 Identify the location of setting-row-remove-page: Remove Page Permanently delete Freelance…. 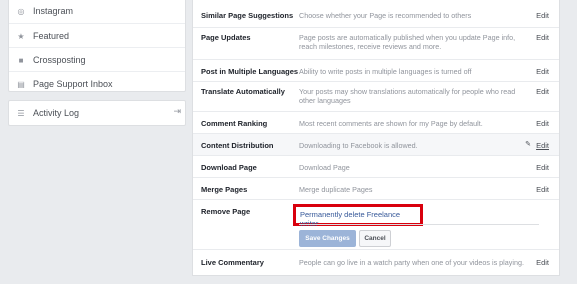
(376, 224).